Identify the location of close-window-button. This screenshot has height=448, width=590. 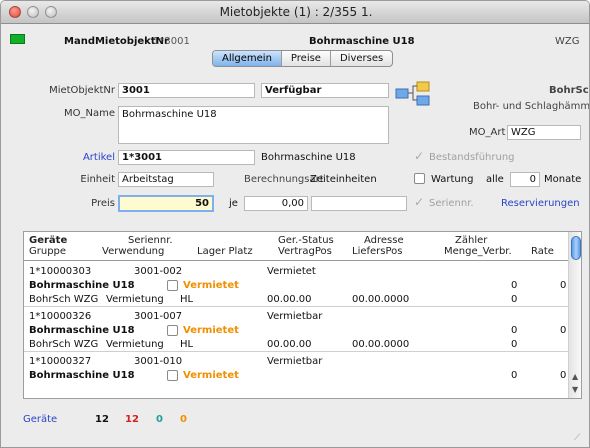
(15, 12).